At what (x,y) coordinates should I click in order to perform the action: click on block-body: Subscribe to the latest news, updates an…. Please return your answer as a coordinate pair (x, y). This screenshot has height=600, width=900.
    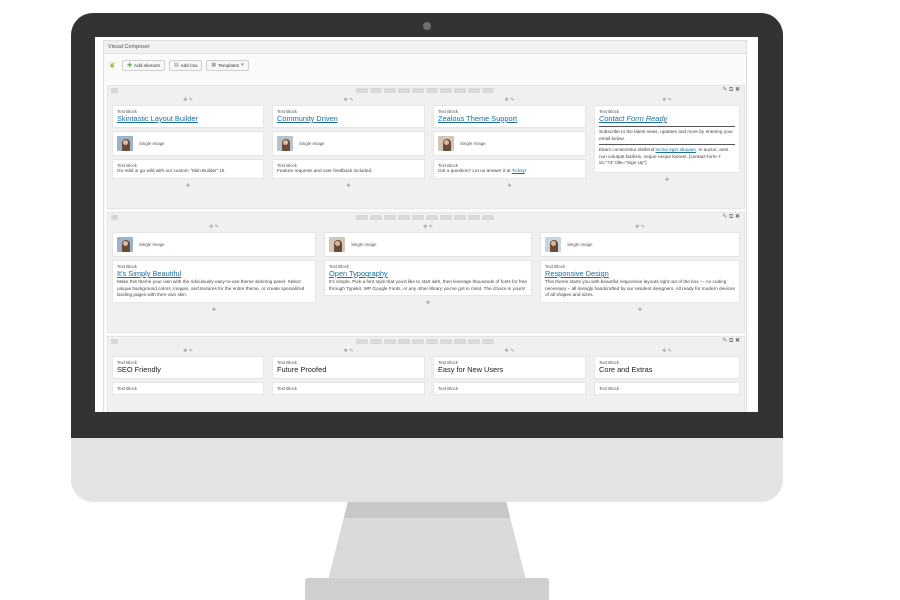
    Looking at the image, I should click on (666, 135).